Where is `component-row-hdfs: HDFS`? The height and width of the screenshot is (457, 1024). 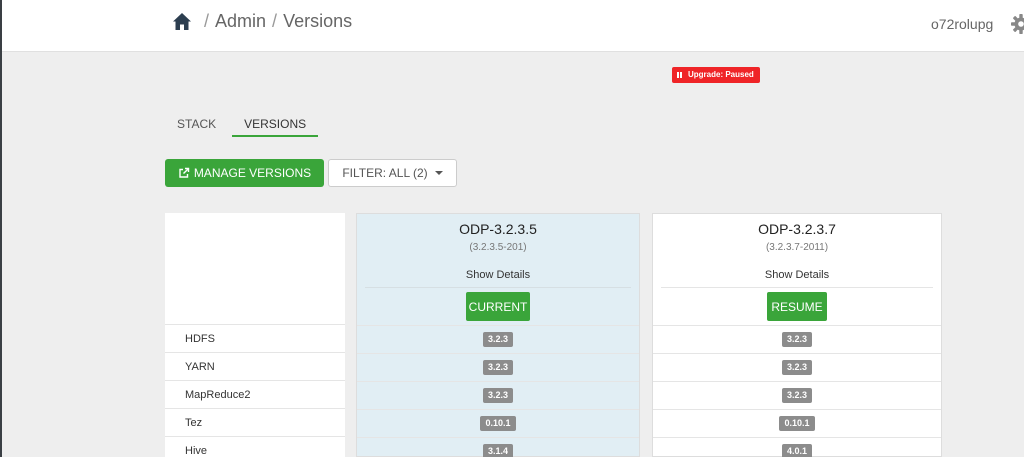 component-row-hdfs: HDFS is located at coordinates (255, 339).